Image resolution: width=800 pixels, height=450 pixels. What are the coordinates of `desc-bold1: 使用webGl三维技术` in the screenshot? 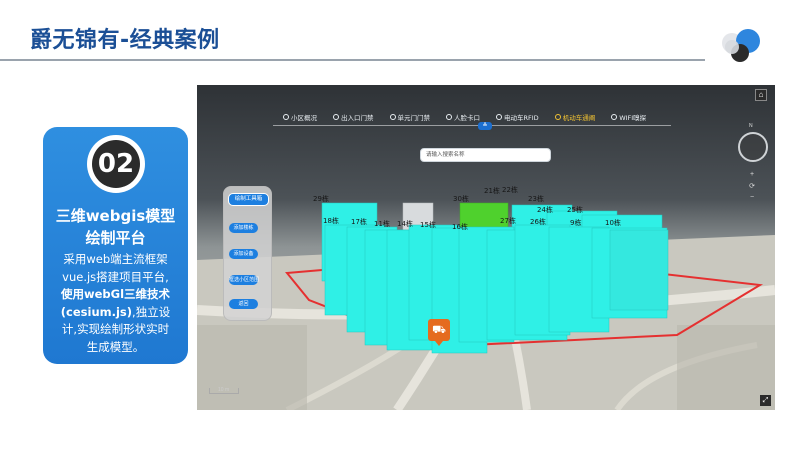 It's located at (115, 294).